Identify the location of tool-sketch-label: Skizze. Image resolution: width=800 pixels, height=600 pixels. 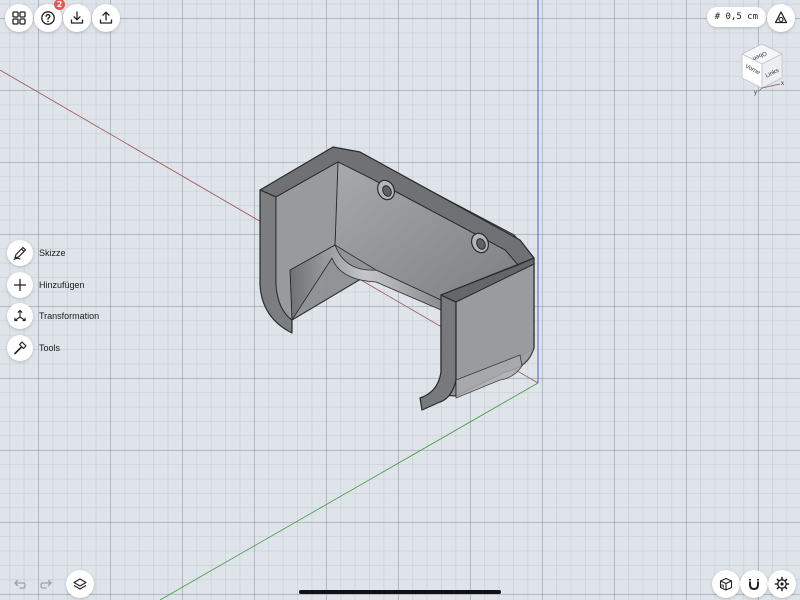
(52, 253).